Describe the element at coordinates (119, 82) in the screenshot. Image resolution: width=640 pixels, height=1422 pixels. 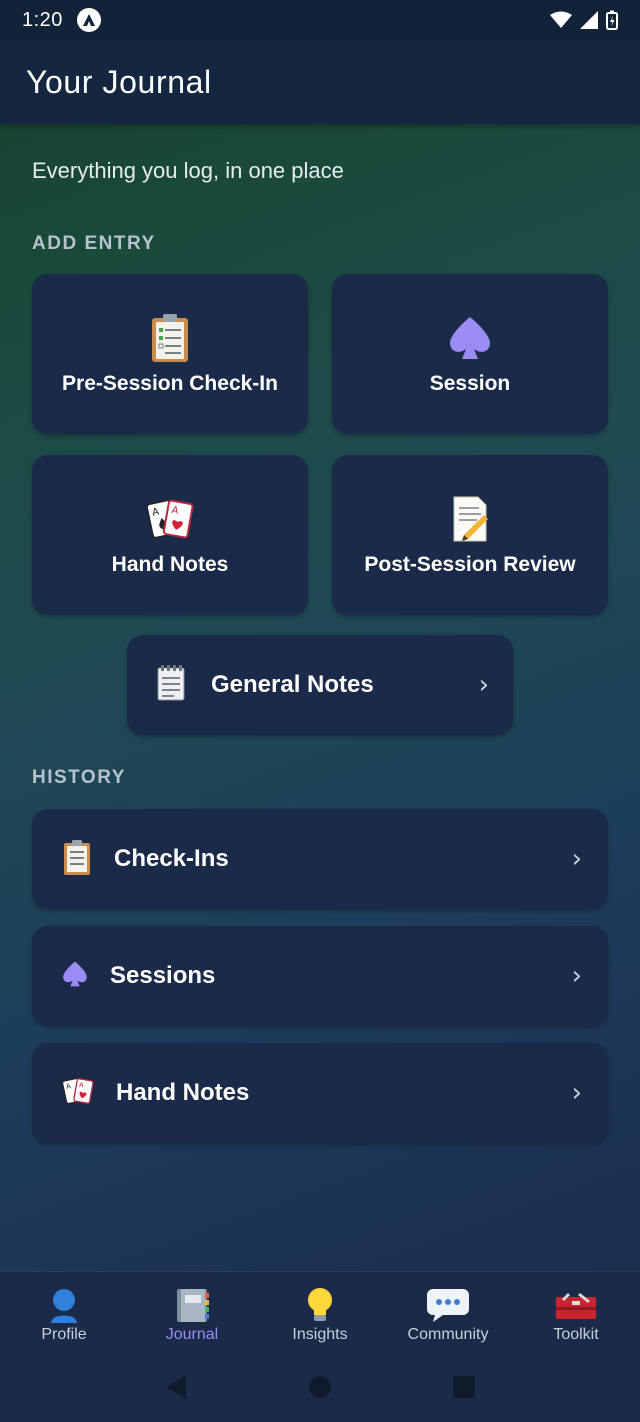
I see `page-title: Your Journal` at that location.